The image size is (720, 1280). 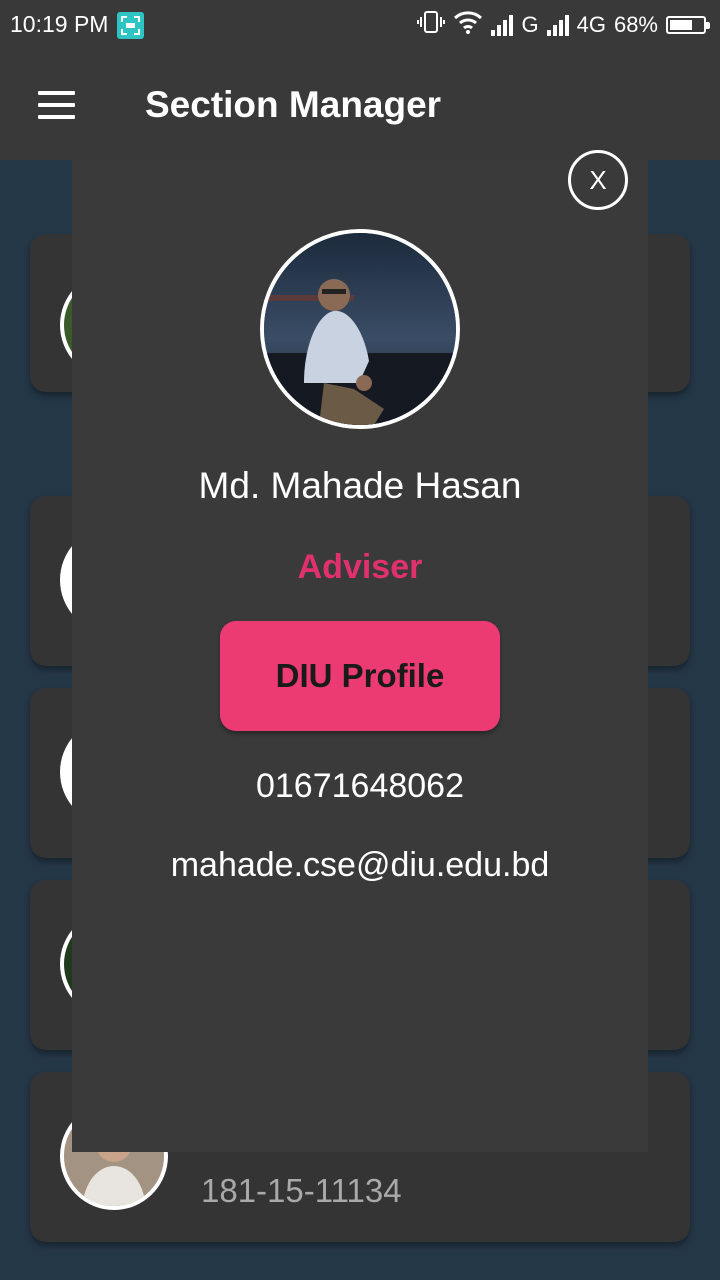 What do you see at coordinates (130, 25) in the screenshot?
I see `screenshot-icon` at bounding box center [130, 25].